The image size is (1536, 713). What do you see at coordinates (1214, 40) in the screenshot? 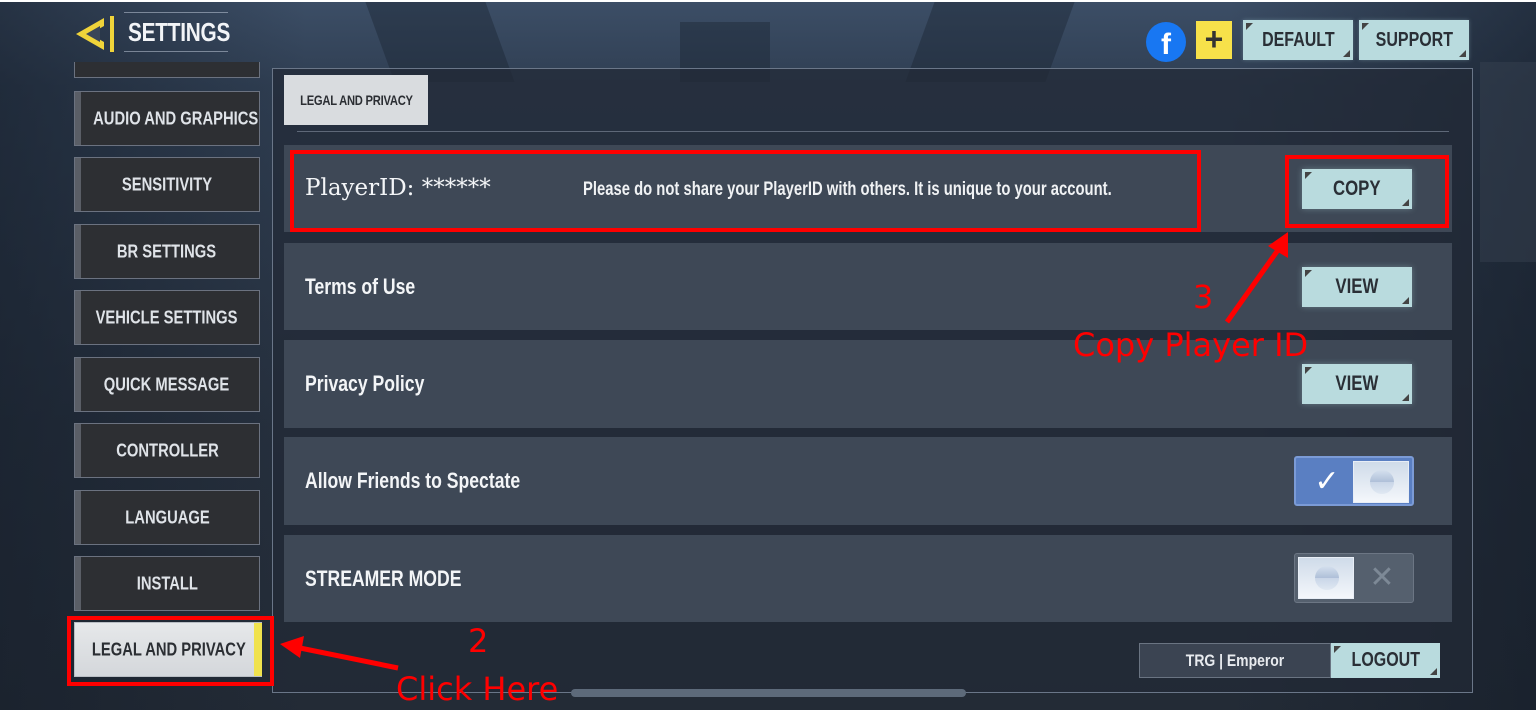
I see `plus-icon: +` at bounding box center [1214, 40].